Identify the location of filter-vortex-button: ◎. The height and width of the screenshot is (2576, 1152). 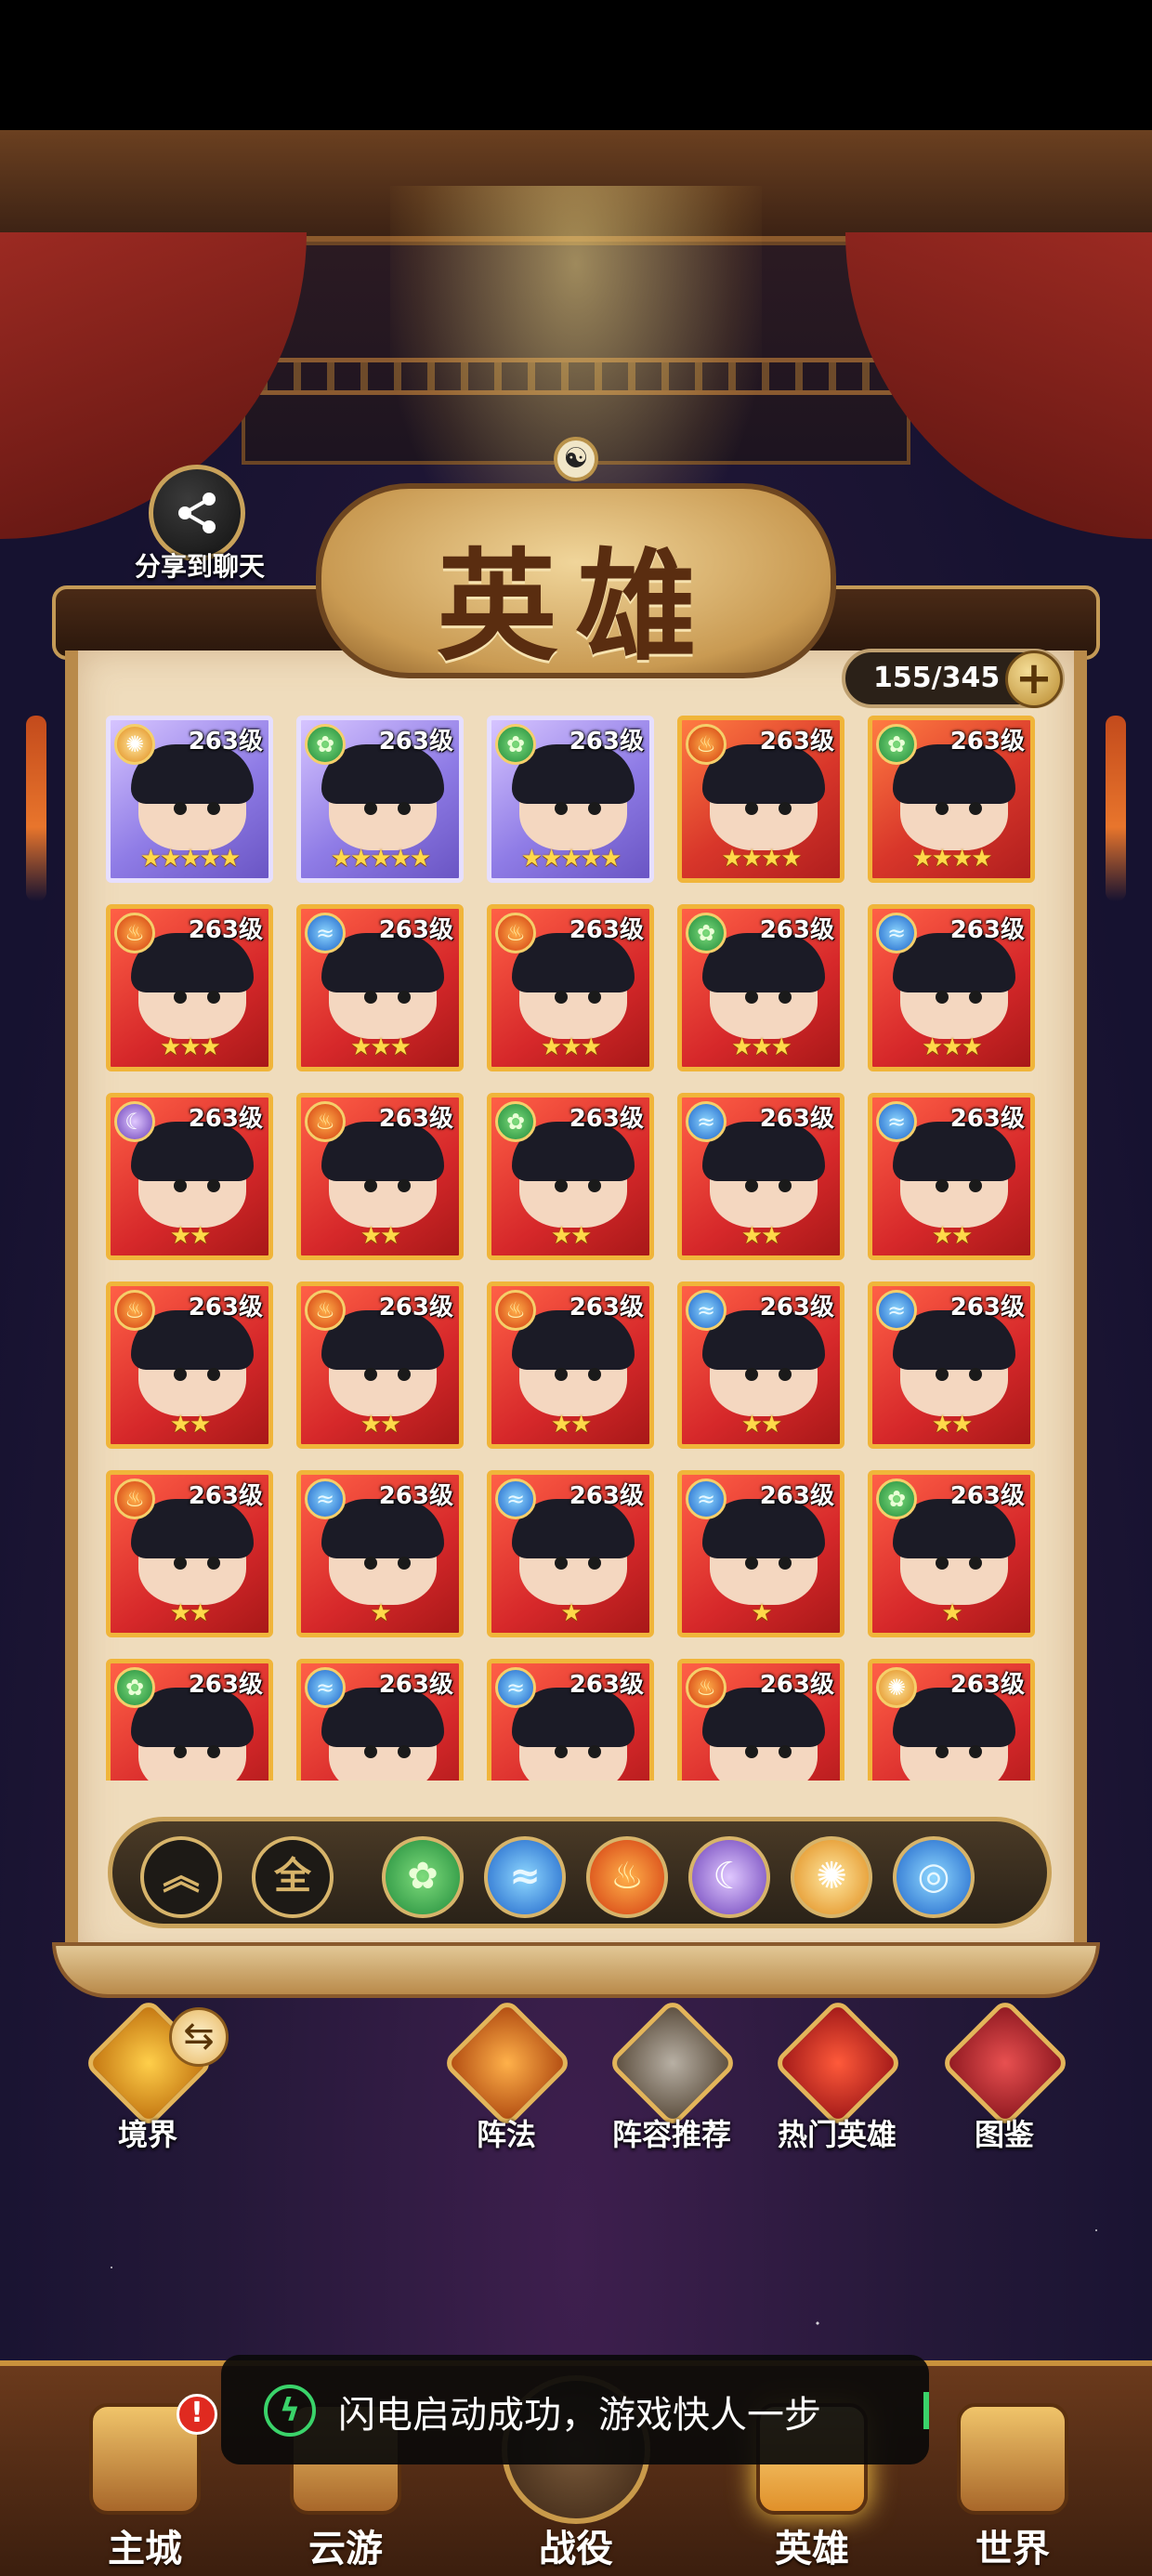
(934, 1877).